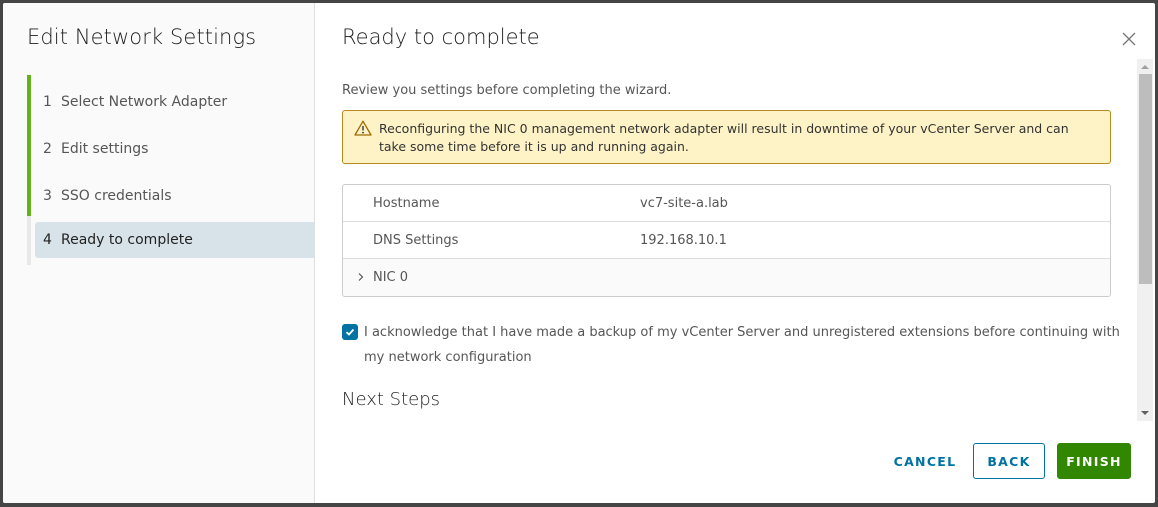 The height and width of the screenshot is (507, 1158). Describe the element at coordinates (144, 102) in the screenshot. I see `step-label: Select Network Adapter` at that location.